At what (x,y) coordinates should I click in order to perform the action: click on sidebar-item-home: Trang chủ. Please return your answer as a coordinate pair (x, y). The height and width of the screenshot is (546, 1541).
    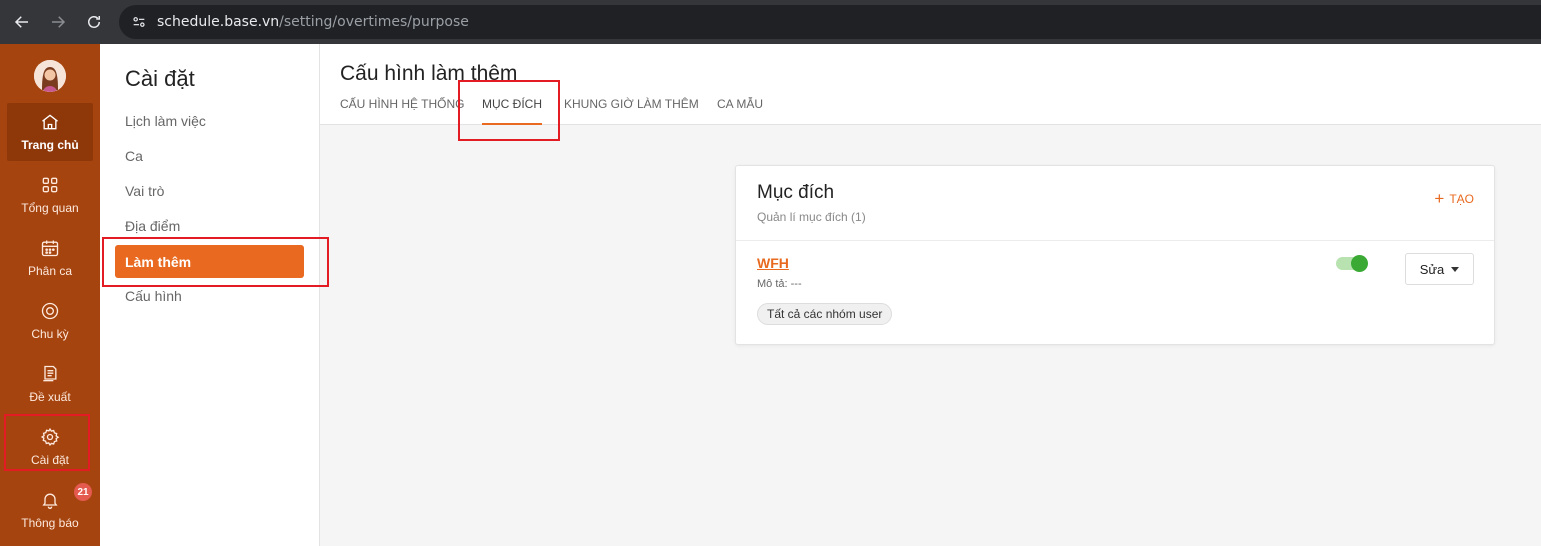
    Looking at the image, I should click on (50, 132).